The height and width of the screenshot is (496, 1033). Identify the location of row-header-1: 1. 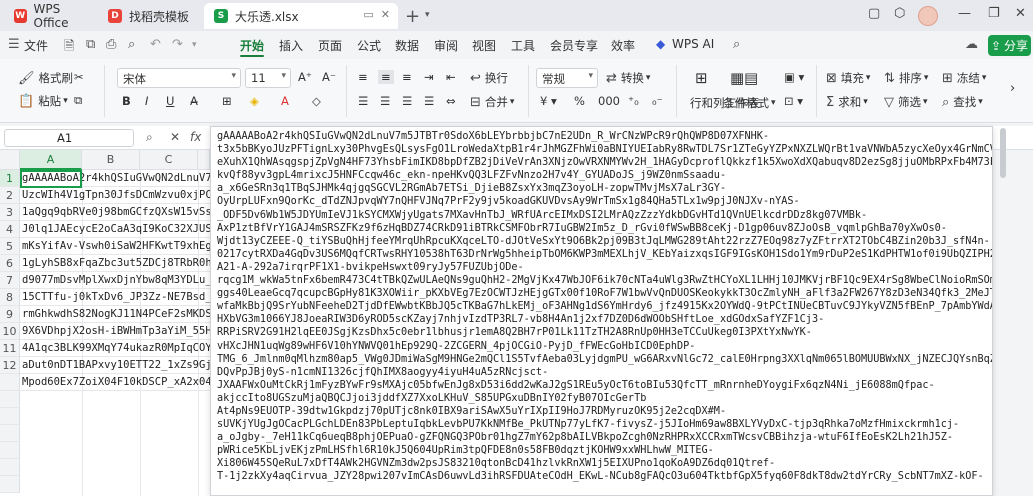
(10, 178).